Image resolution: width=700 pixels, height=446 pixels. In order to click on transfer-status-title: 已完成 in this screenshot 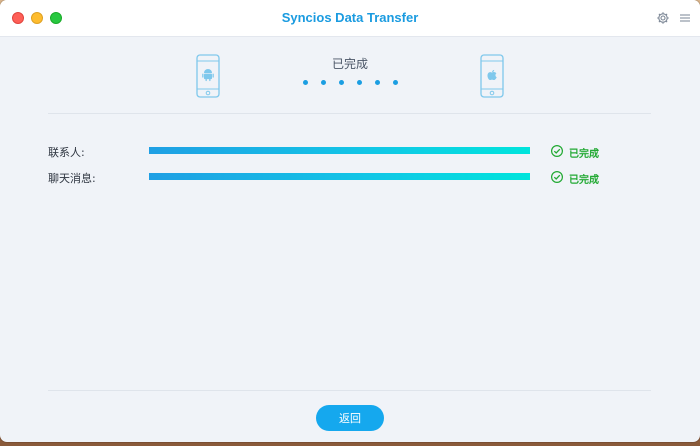, I will do `click(349, 64)`.